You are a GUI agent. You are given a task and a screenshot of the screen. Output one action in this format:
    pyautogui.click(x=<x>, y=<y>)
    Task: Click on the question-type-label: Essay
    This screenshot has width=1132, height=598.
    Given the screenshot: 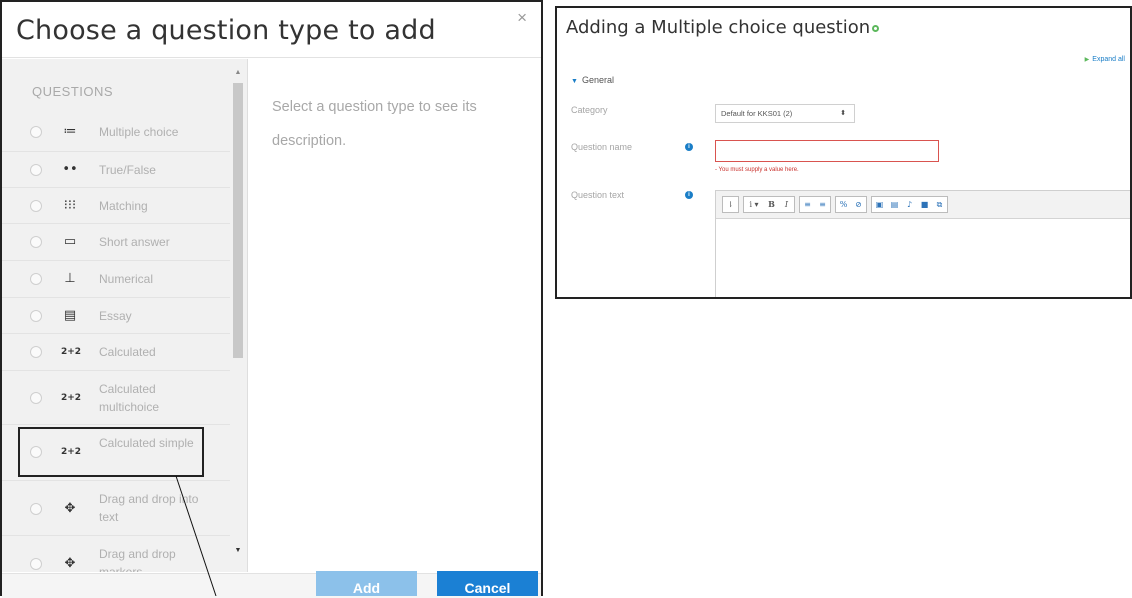 What is the action you would take?
    pyautogui.click(x=115, y=316)
    